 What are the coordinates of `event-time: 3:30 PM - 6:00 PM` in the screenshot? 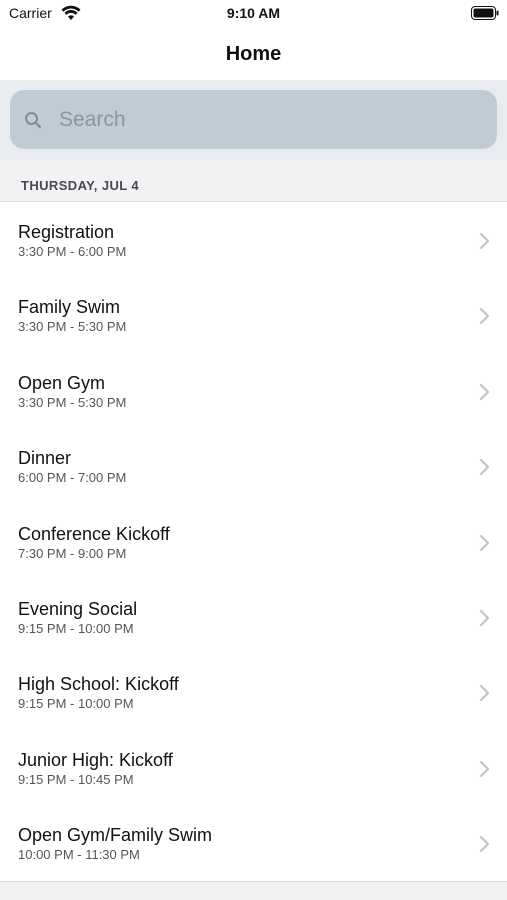 It's located at (72, 251).